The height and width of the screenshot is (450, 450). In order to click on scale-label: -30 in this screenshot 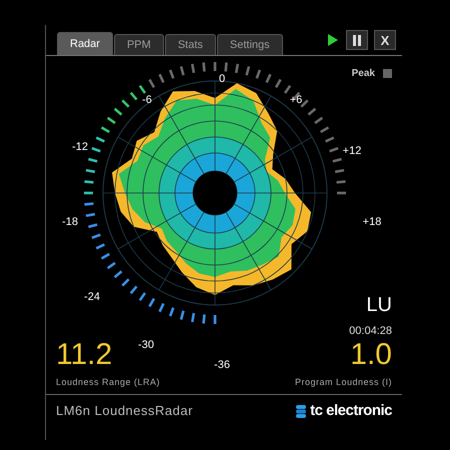, I will do `click(146, 345)`.